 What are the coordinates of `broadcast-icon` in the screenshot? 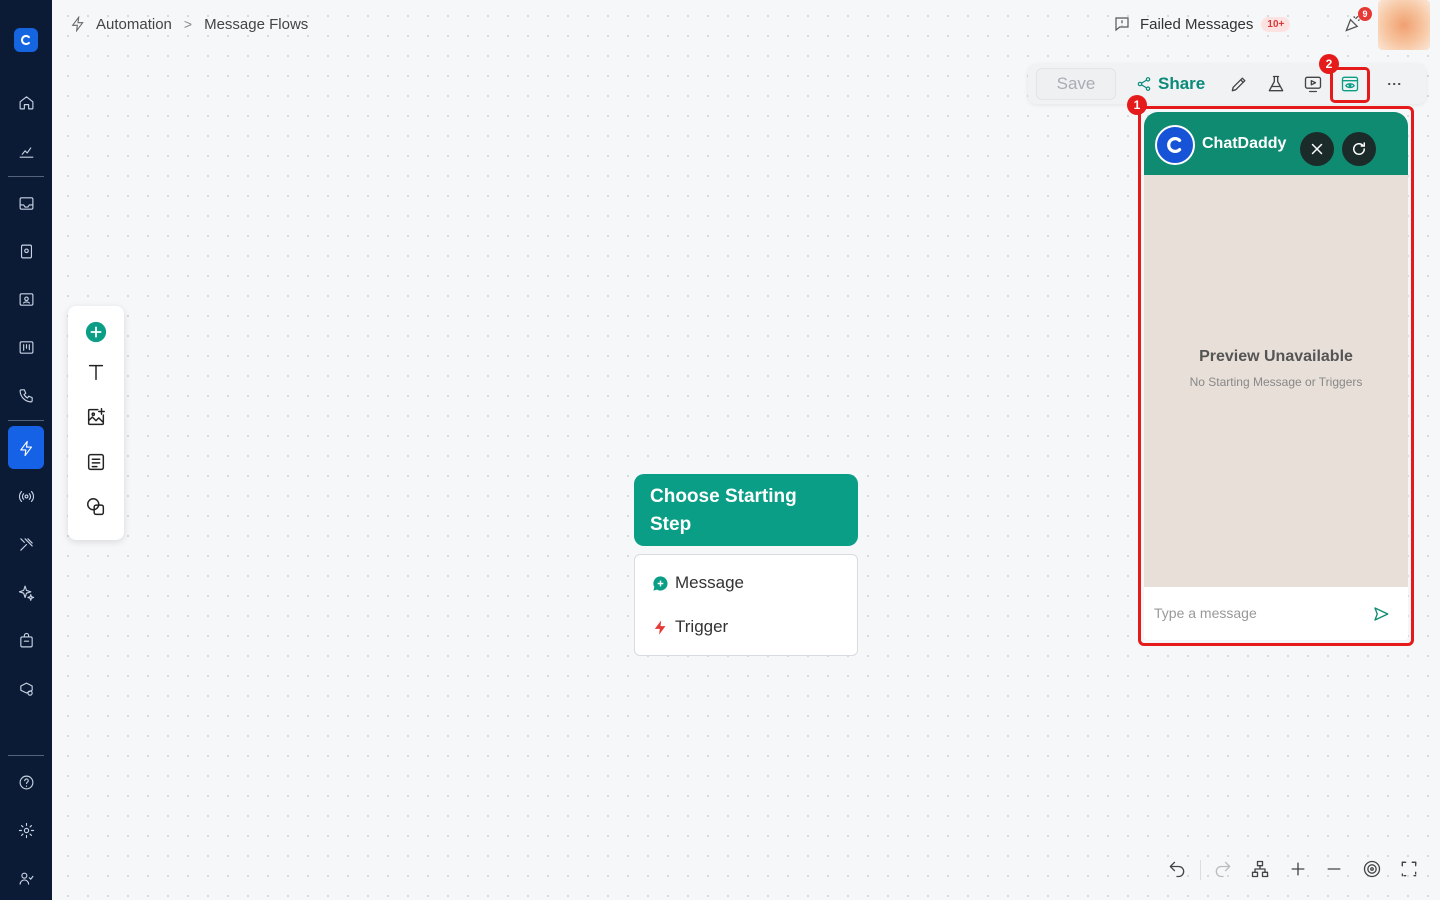 It's located at (26, 496).